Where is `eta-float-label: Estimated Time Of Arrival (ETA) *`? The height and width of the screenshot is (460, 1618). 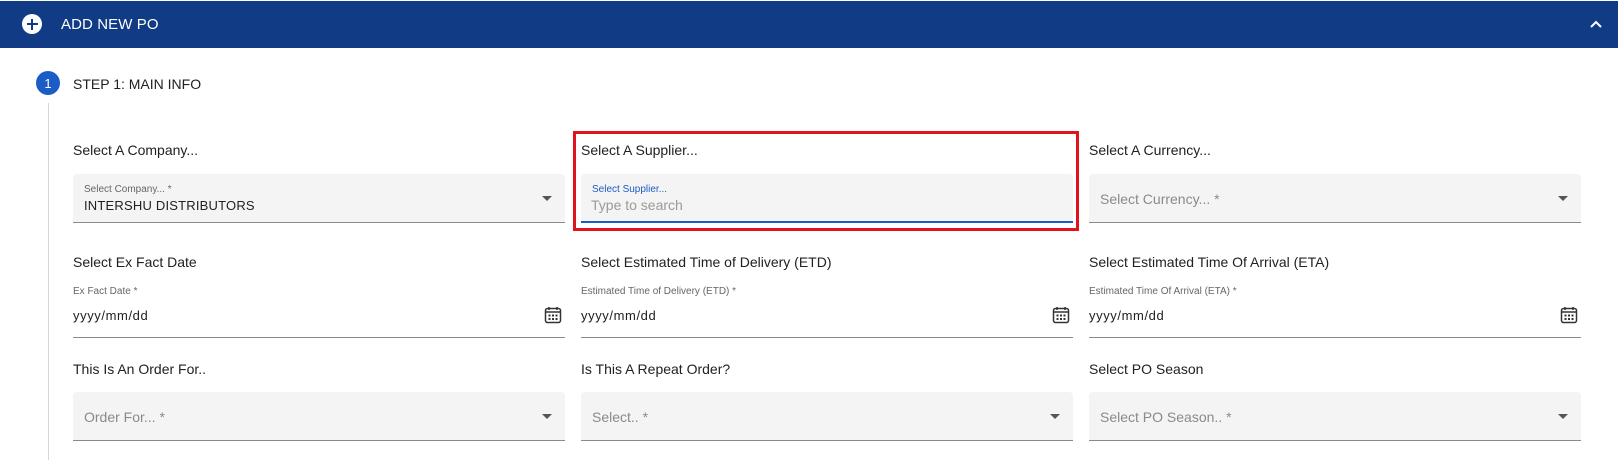
eta-float-label: Estimated Time Of Arrival (ETA) * is located at coordinates (1163, 291).